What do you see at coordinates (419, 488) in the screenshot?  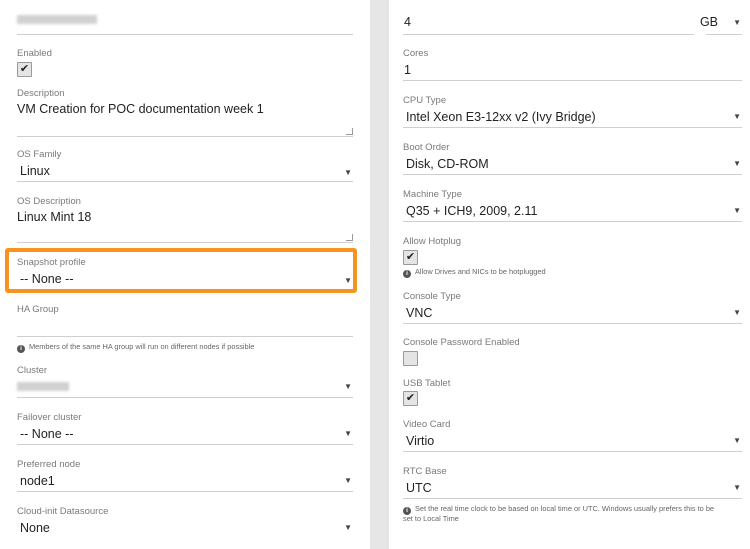 I see `rtc-base-value: UTC` at bounding box center [419, 488].